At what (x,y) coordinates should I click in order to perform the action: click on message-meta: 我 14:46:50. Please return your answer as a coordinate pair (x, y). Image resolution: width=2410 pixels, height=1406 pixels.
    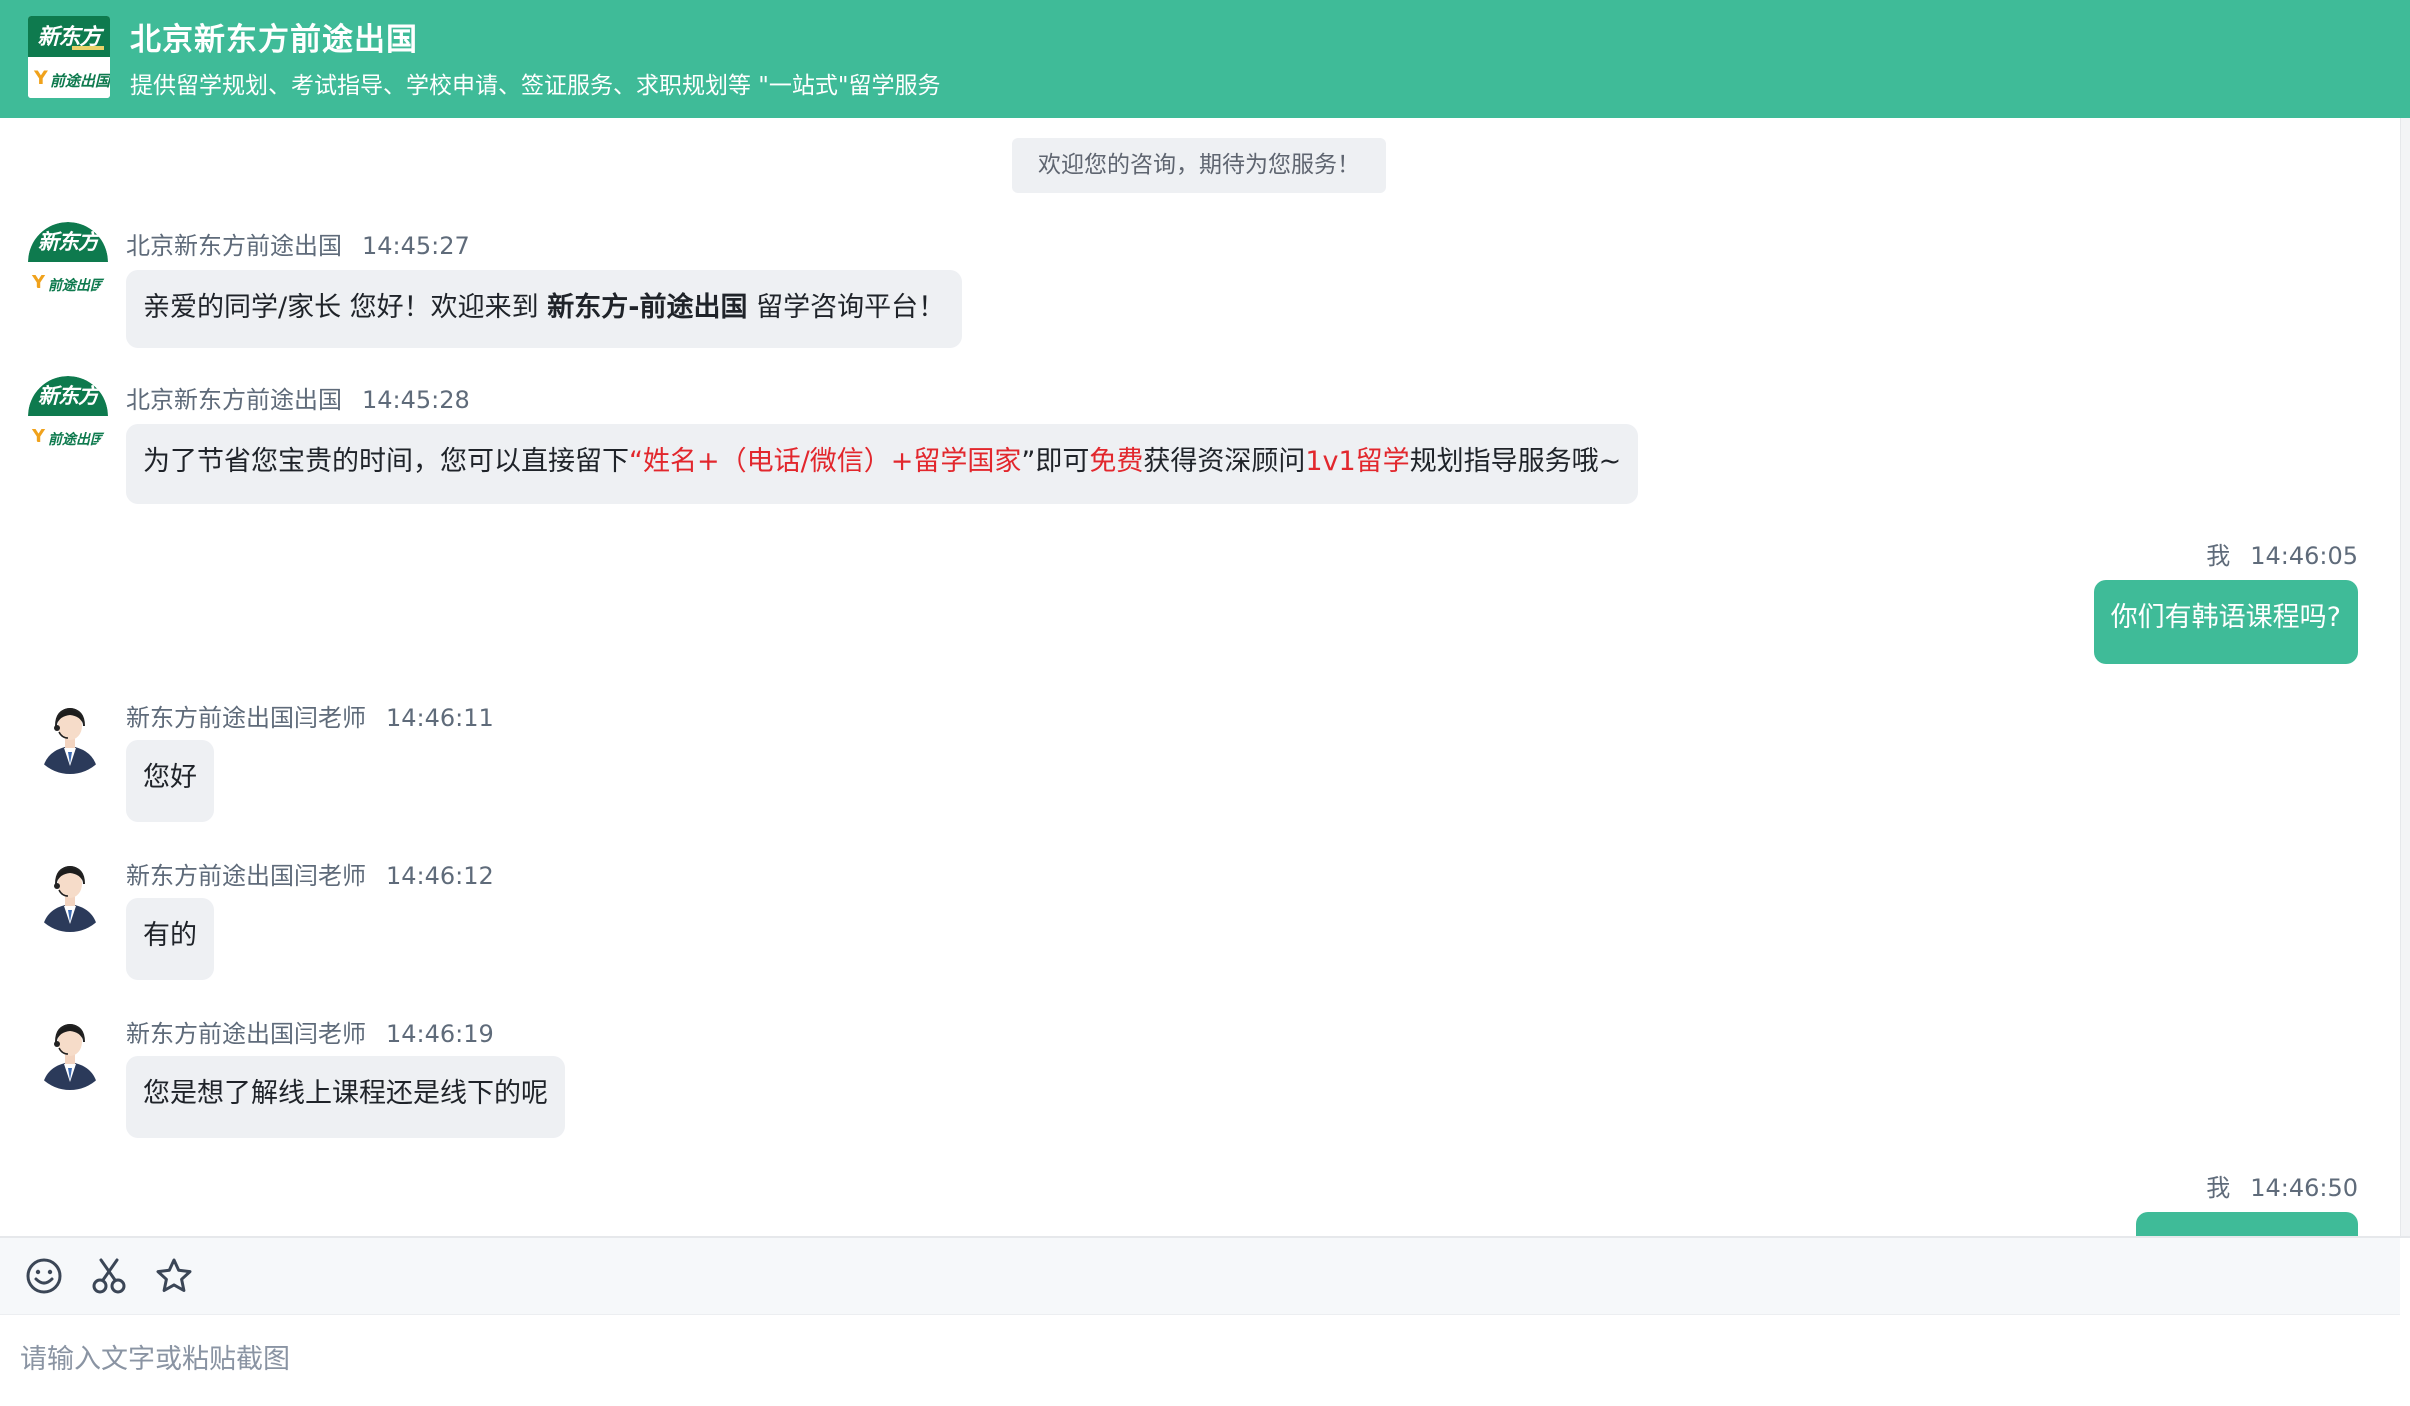
    Looking at the image, I should click on (2282, 1185).